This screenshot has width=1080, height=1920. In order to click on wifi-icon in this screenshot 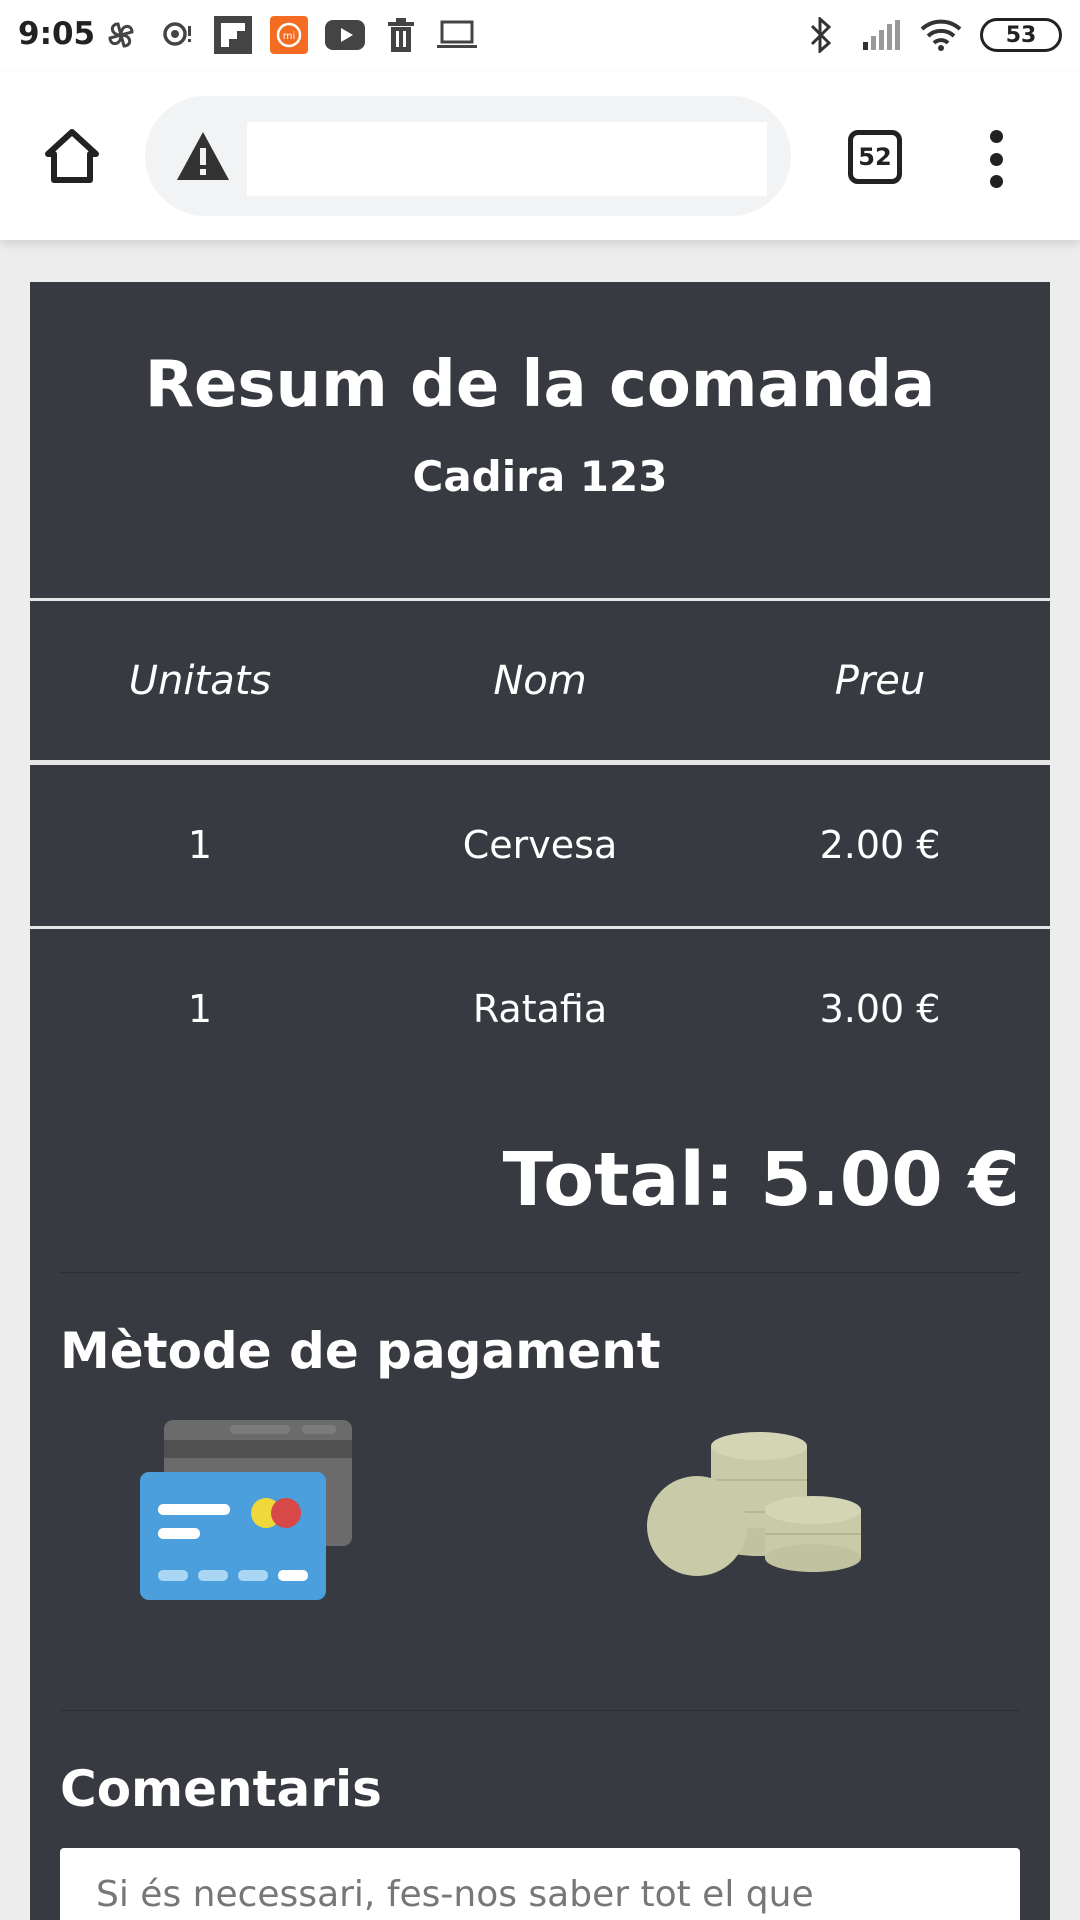, I will do `click(941, 35)`.